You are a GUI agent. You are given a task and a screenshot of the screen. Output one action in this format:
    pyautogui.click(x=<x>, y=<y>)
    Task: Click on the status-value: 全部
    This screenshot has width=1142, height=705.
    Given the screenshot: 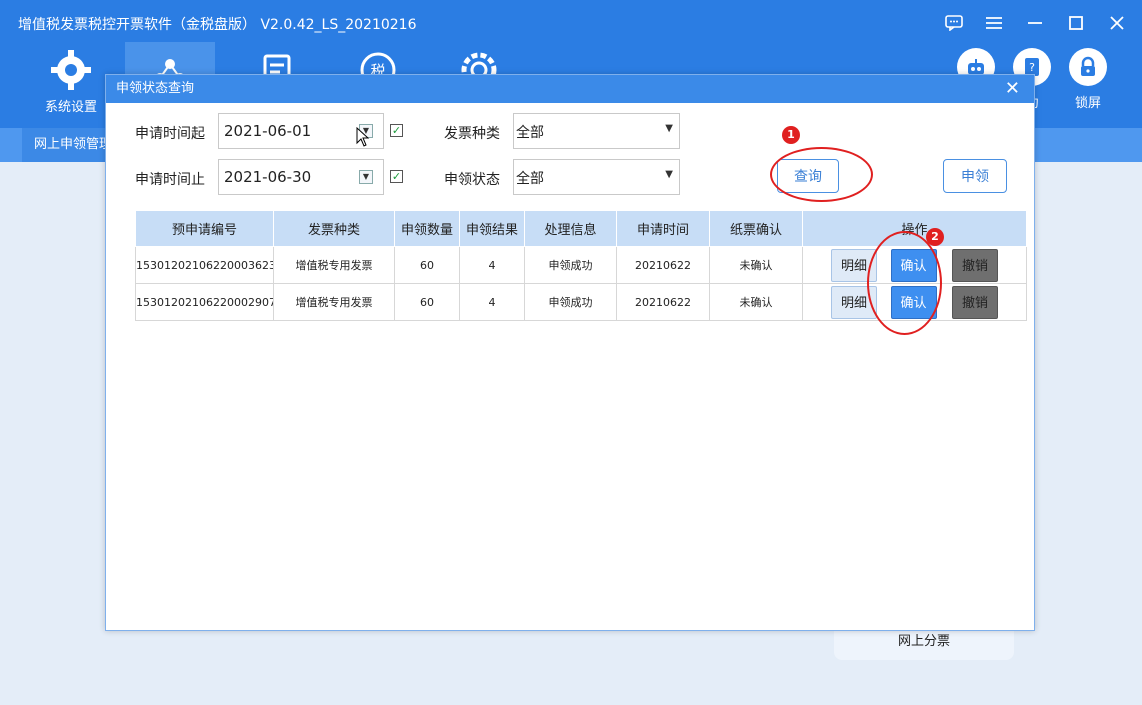 What is the action you would take?
    pyautogui.click(x=530, y=179)
    